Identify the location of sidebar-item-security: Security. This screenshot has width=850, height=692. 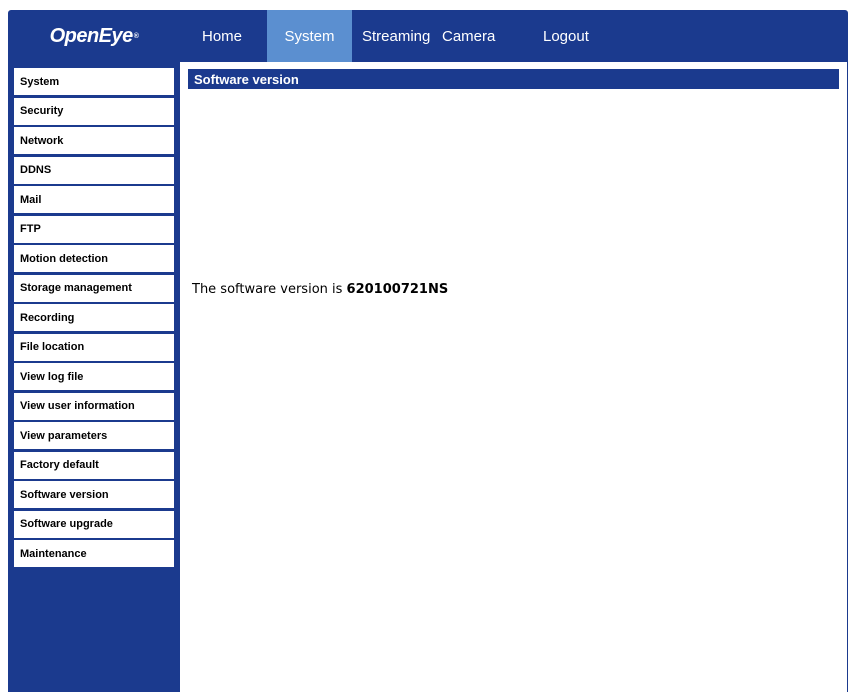
(94, 111).